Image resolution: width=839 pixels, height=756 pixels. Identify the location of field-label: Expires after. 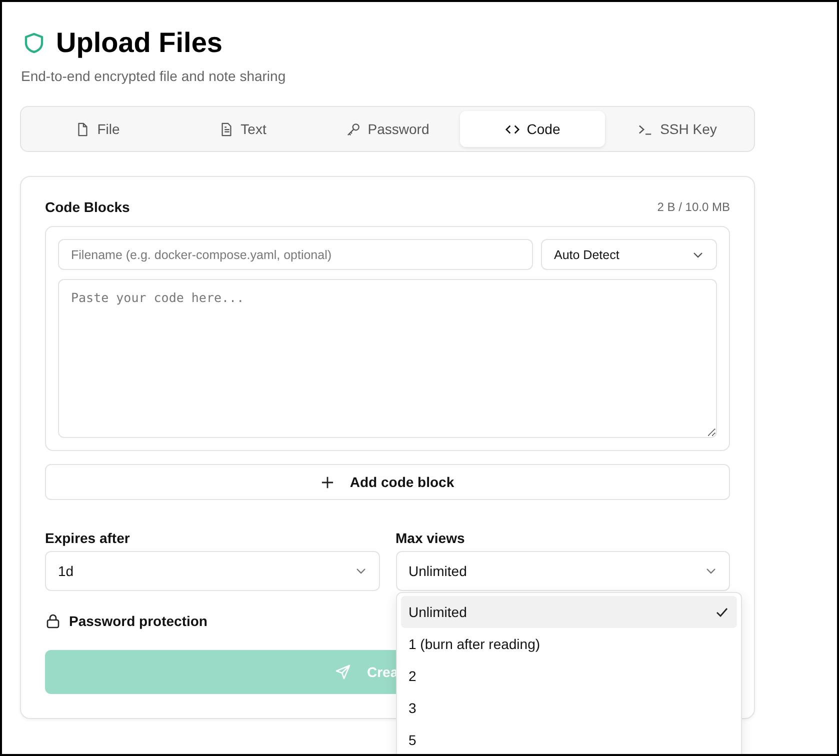
(88, 538).